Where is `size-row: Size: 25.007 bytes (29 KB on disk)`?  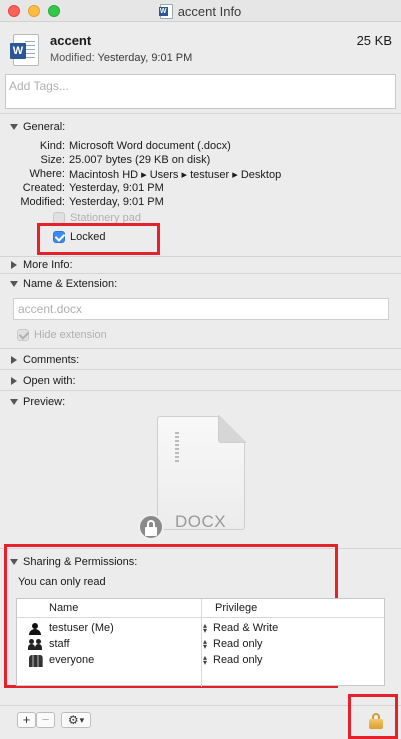 size-row: Size: 25.007 bytes (29 KB on disk) is located at coordinates (200, 161).